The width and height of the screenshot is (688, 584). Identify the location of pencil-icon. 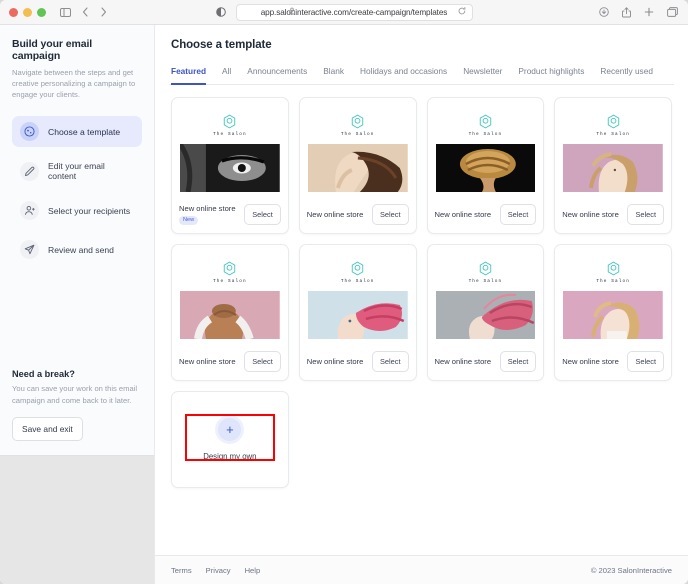
(29, 171).